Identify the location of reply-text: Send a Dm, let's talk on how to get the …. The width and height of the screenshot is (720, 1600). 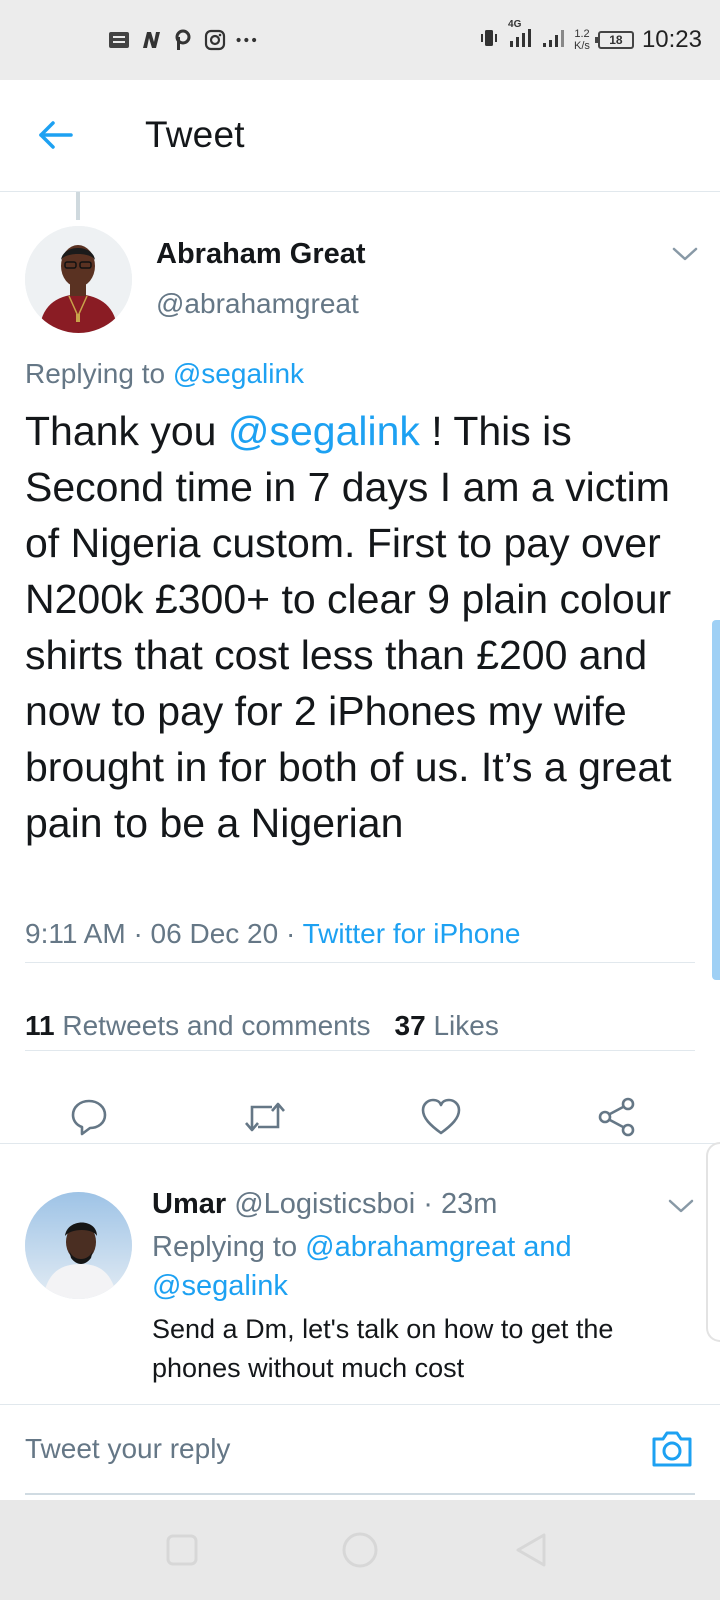
(383, 1348).